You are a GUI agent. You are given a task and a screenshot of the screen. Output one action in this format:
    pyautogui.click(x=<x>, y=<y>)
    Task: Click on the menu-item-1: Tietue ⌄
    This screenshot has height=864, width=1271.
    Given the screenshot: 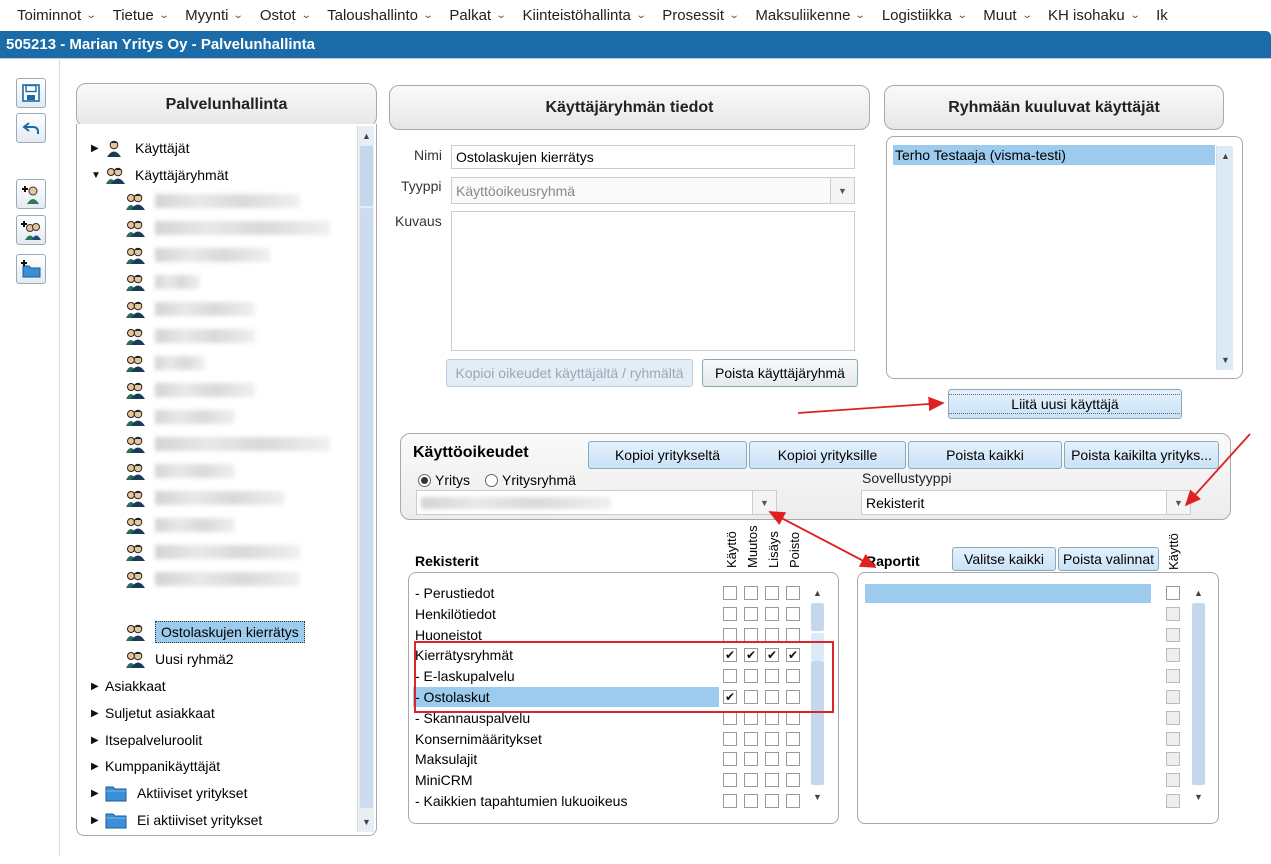 What is the action you would take?
    pyautogui.click(x=141, y=15)
    